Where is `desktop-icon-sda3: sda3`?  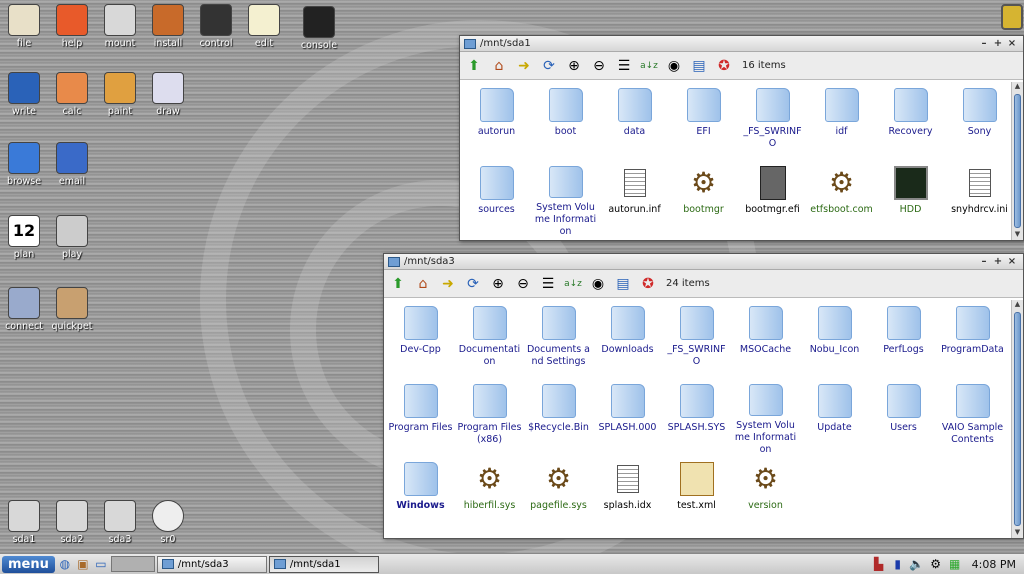 desktop-icon-sda3: sda3 is located at coordinates (120, 522).